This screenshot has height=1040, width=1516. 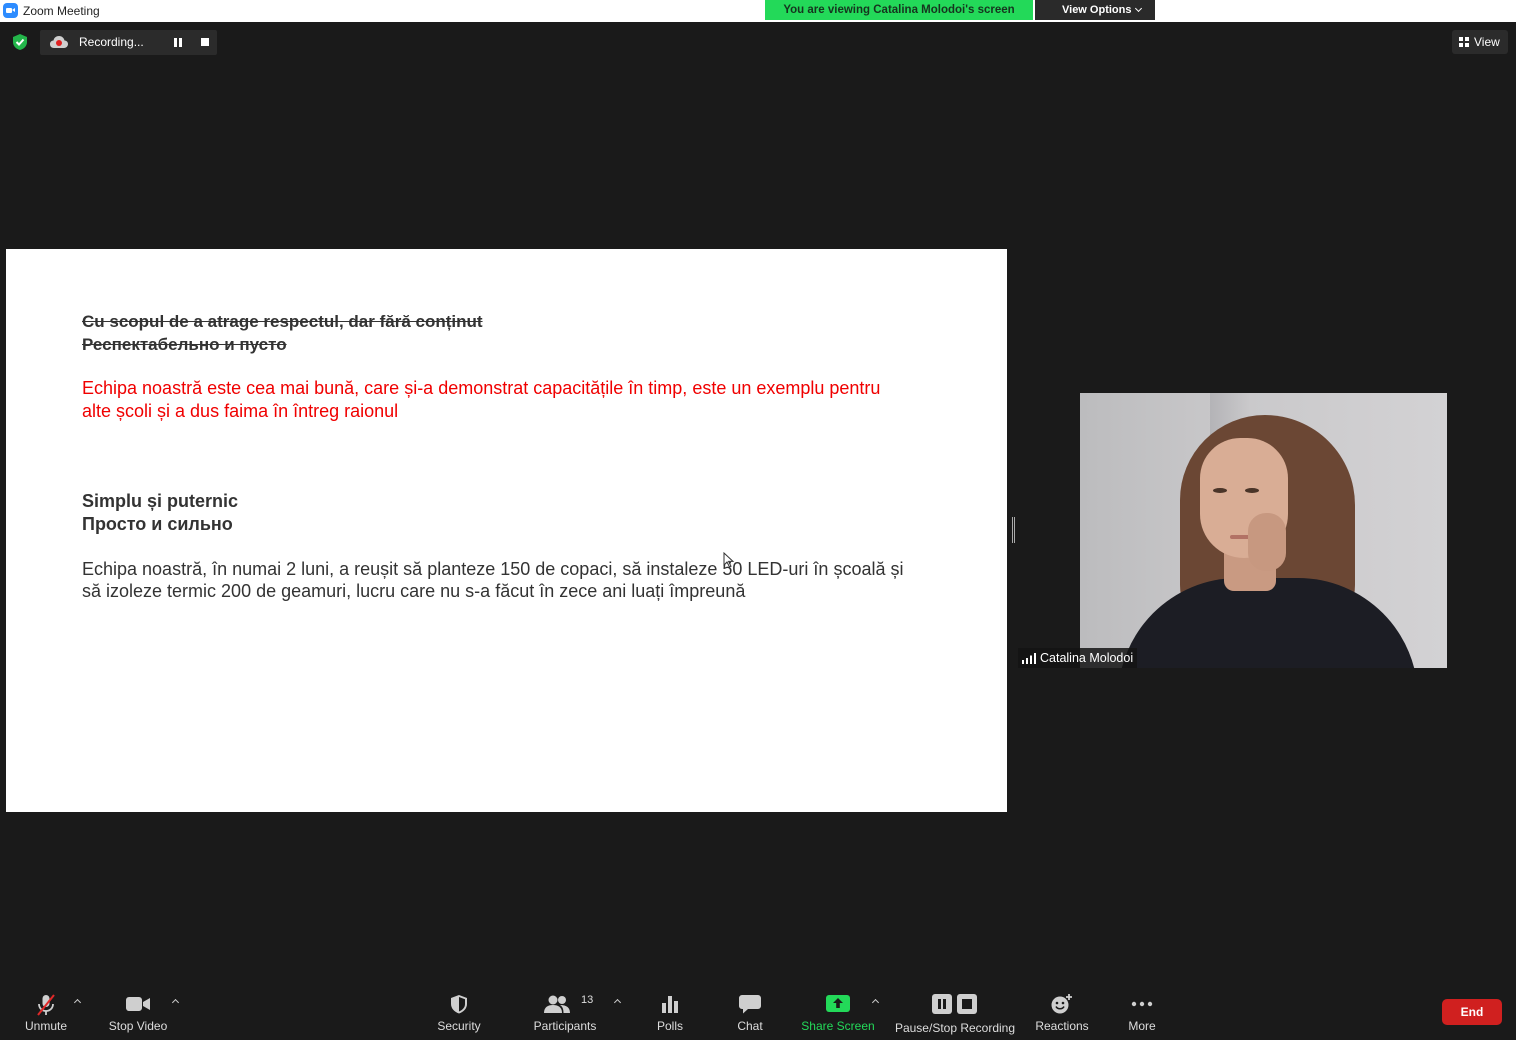 I want to click on chevron-down-icon, so click(x=1139, y=8).